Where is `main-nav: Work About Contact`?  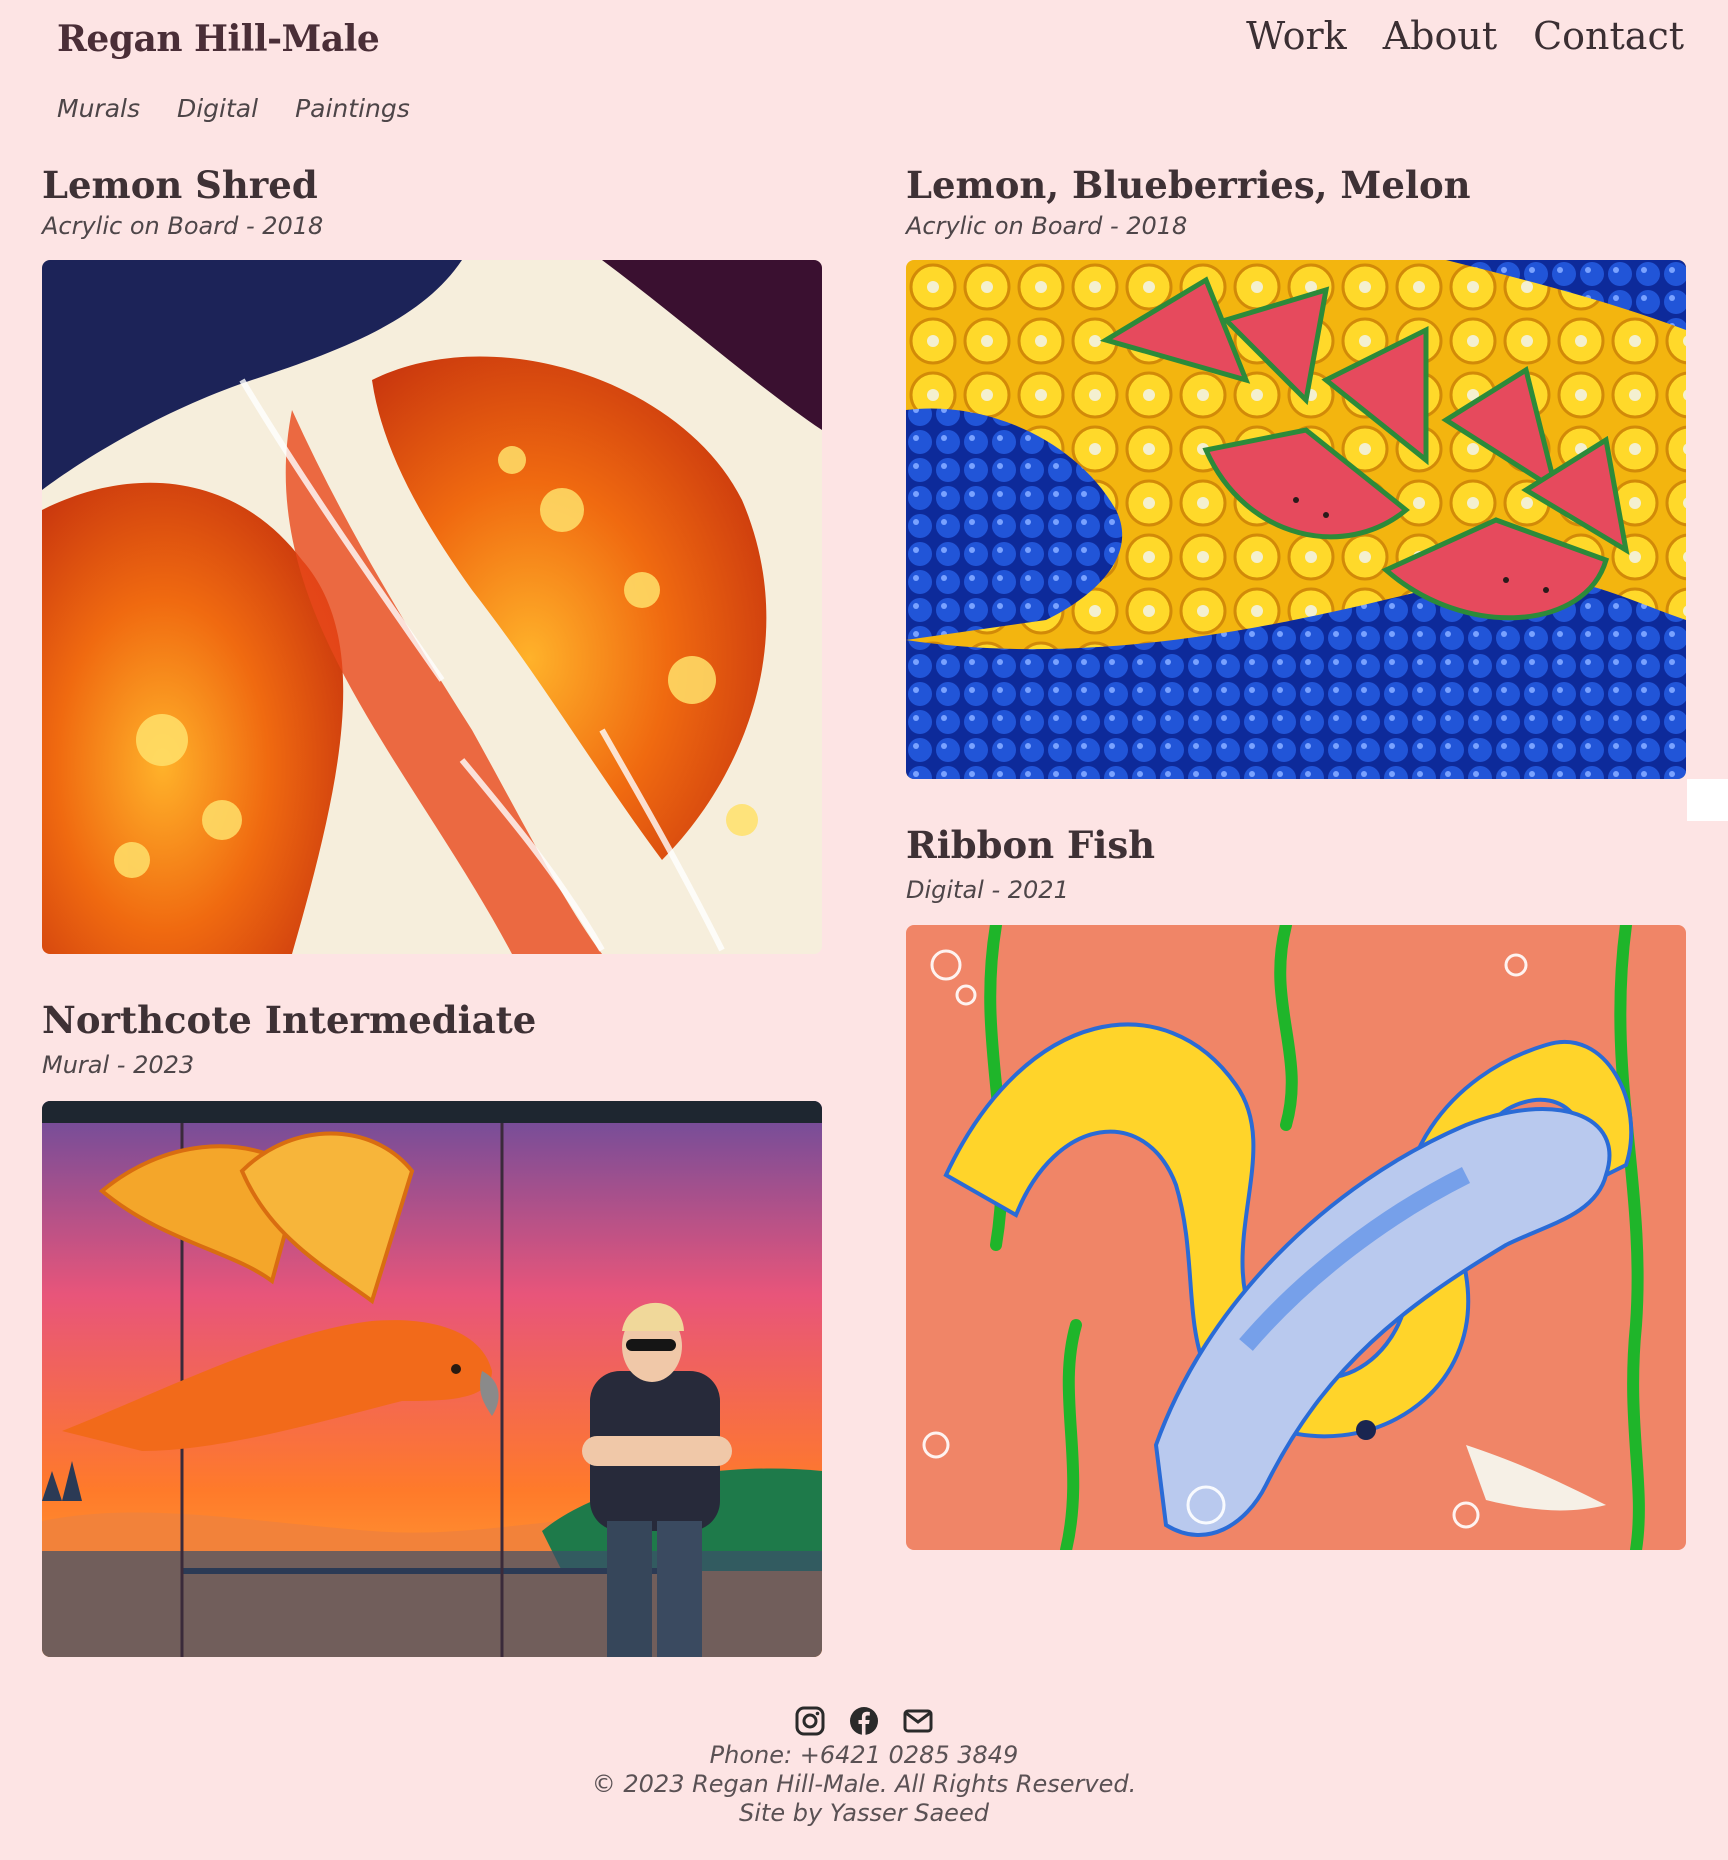
main-nav: Work About Contact is located at coordinates (1465, 36).